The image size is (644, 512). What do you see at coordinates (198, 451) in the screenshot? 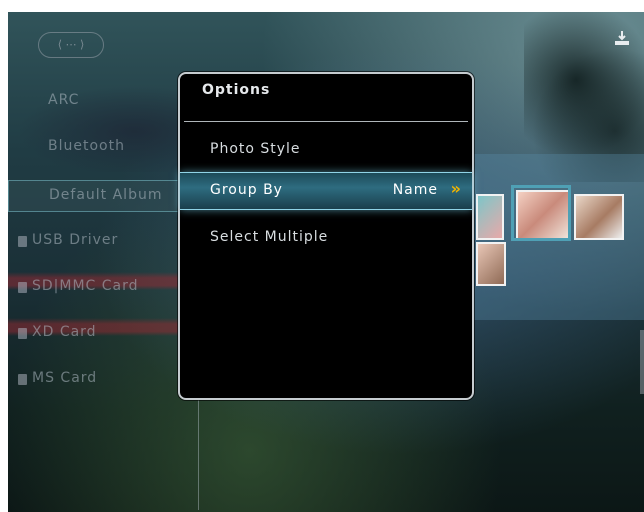
I see `vertical-divider` at bounding box center [198, 451].